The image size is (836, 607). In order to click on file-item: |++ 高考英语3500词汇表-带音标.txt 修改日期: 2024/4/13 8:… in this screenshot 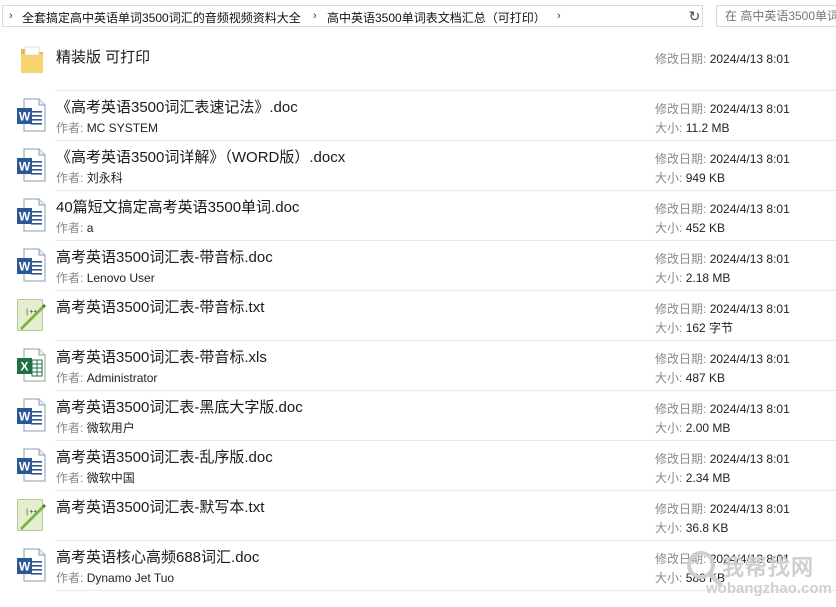, I will do `click(418, 316)`.